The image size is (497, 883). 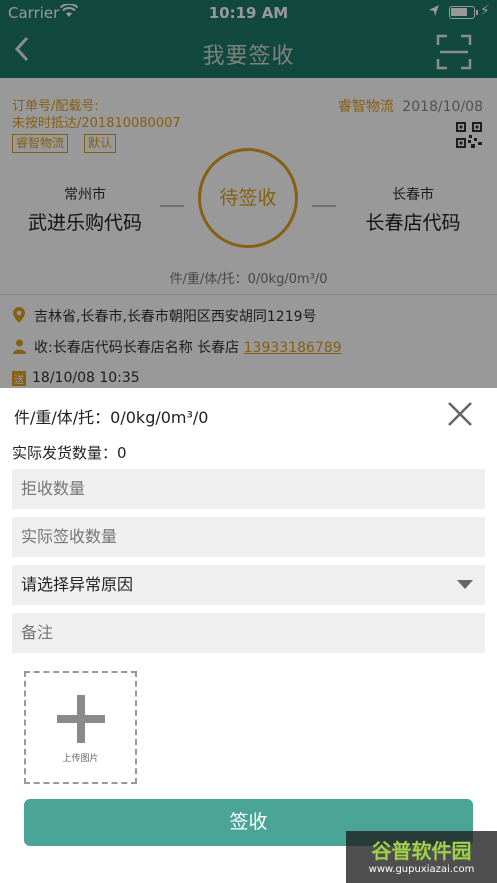 I want to click on plus-icon, so click(x=81, y=719).